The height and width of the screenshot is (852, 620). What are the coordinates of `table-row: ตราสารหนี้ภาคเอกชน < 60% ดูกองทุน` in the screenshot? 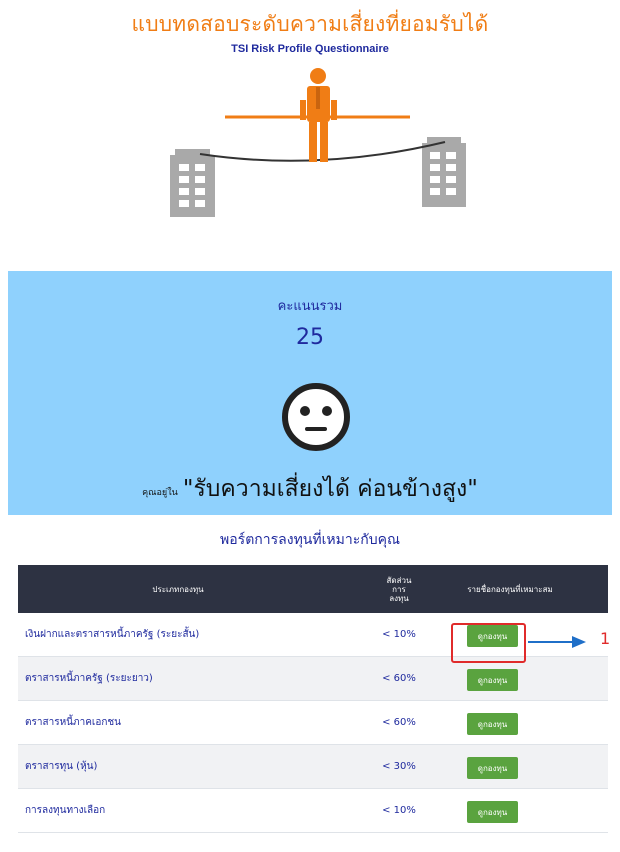 It's located at (313, 723).